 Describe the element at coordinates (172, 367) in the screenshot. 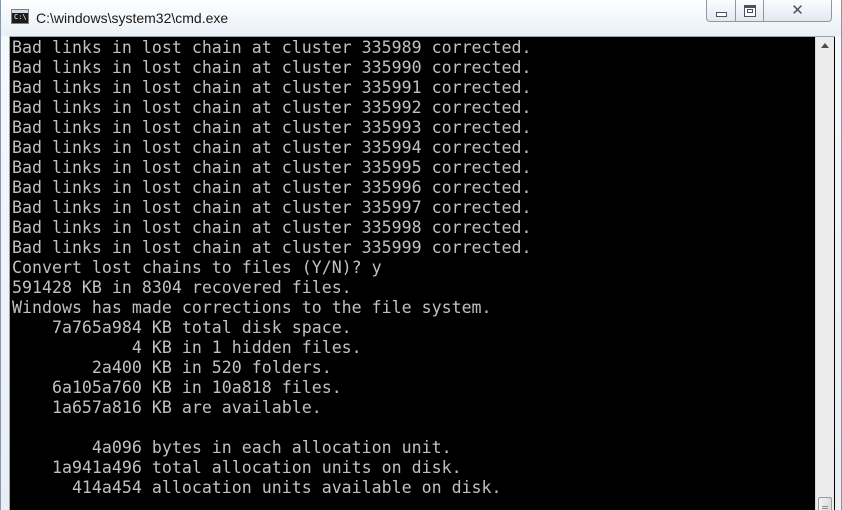

I see `console-line: 2a400 KB in 520 folders.` at that location.